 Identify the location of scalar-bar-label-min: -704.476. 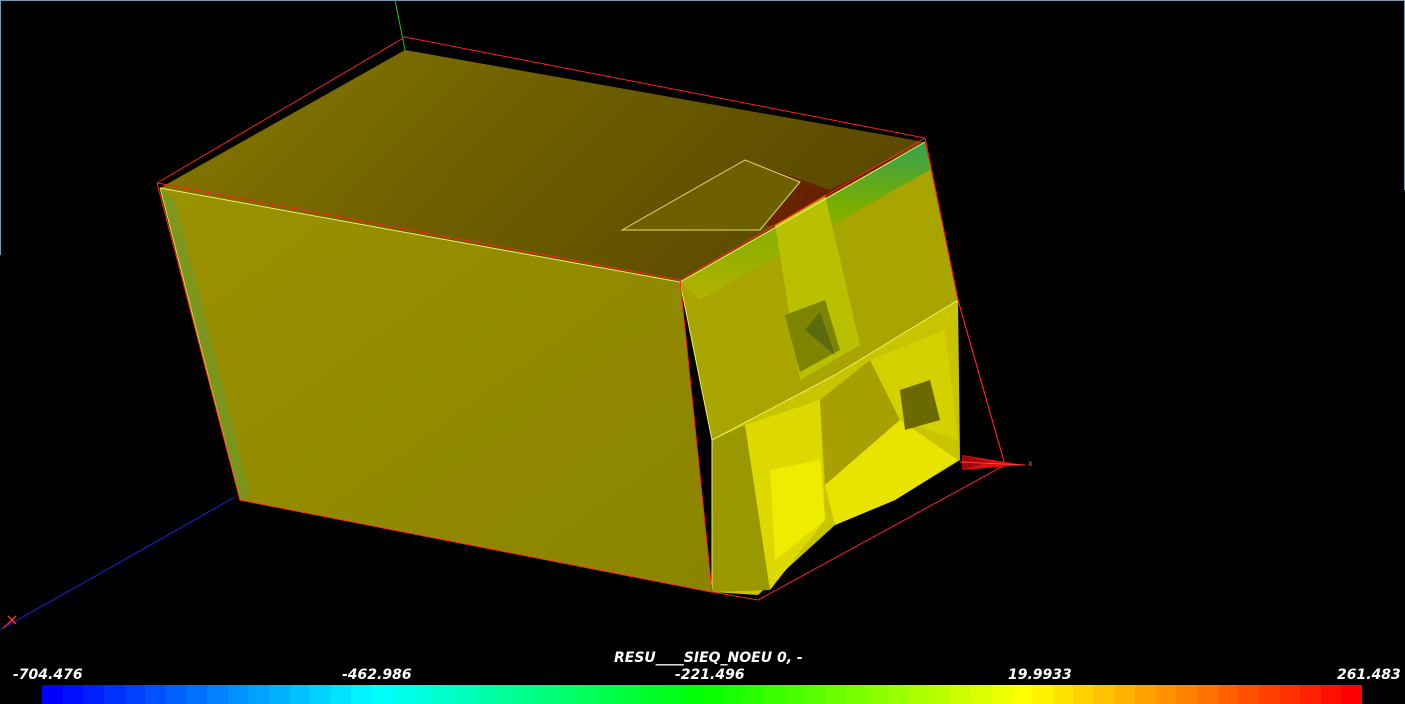
(48, 675).